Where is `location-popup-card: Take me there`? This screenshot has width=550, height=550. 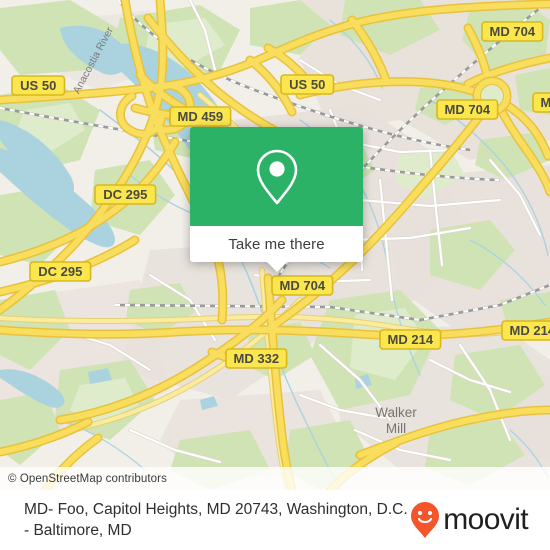
location-popup-card: Take me there is located at coordinates (276, 199).